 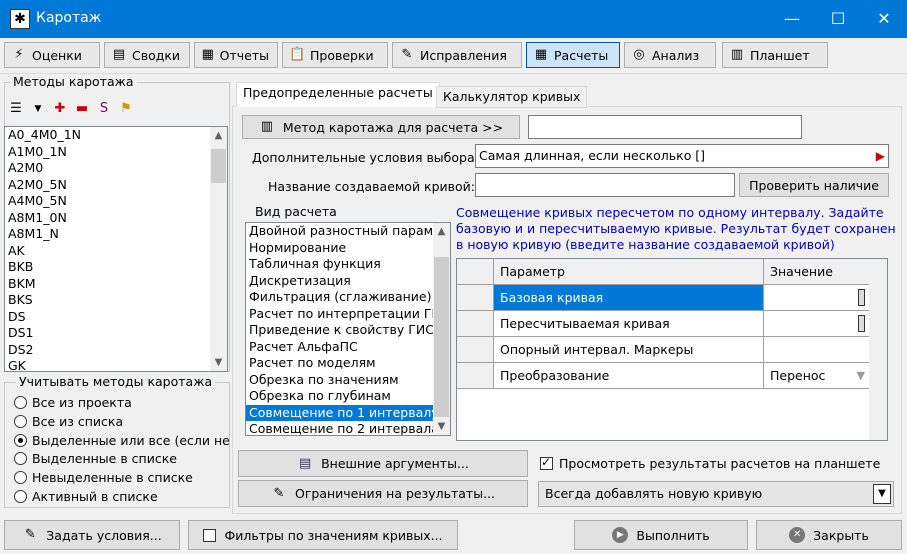 What do you see at coordinates (682, 156) in the screenshot?
I see `extra-conditions-field: Самая длинная, если несколько [] ▶` at bounding box center [682, 156].